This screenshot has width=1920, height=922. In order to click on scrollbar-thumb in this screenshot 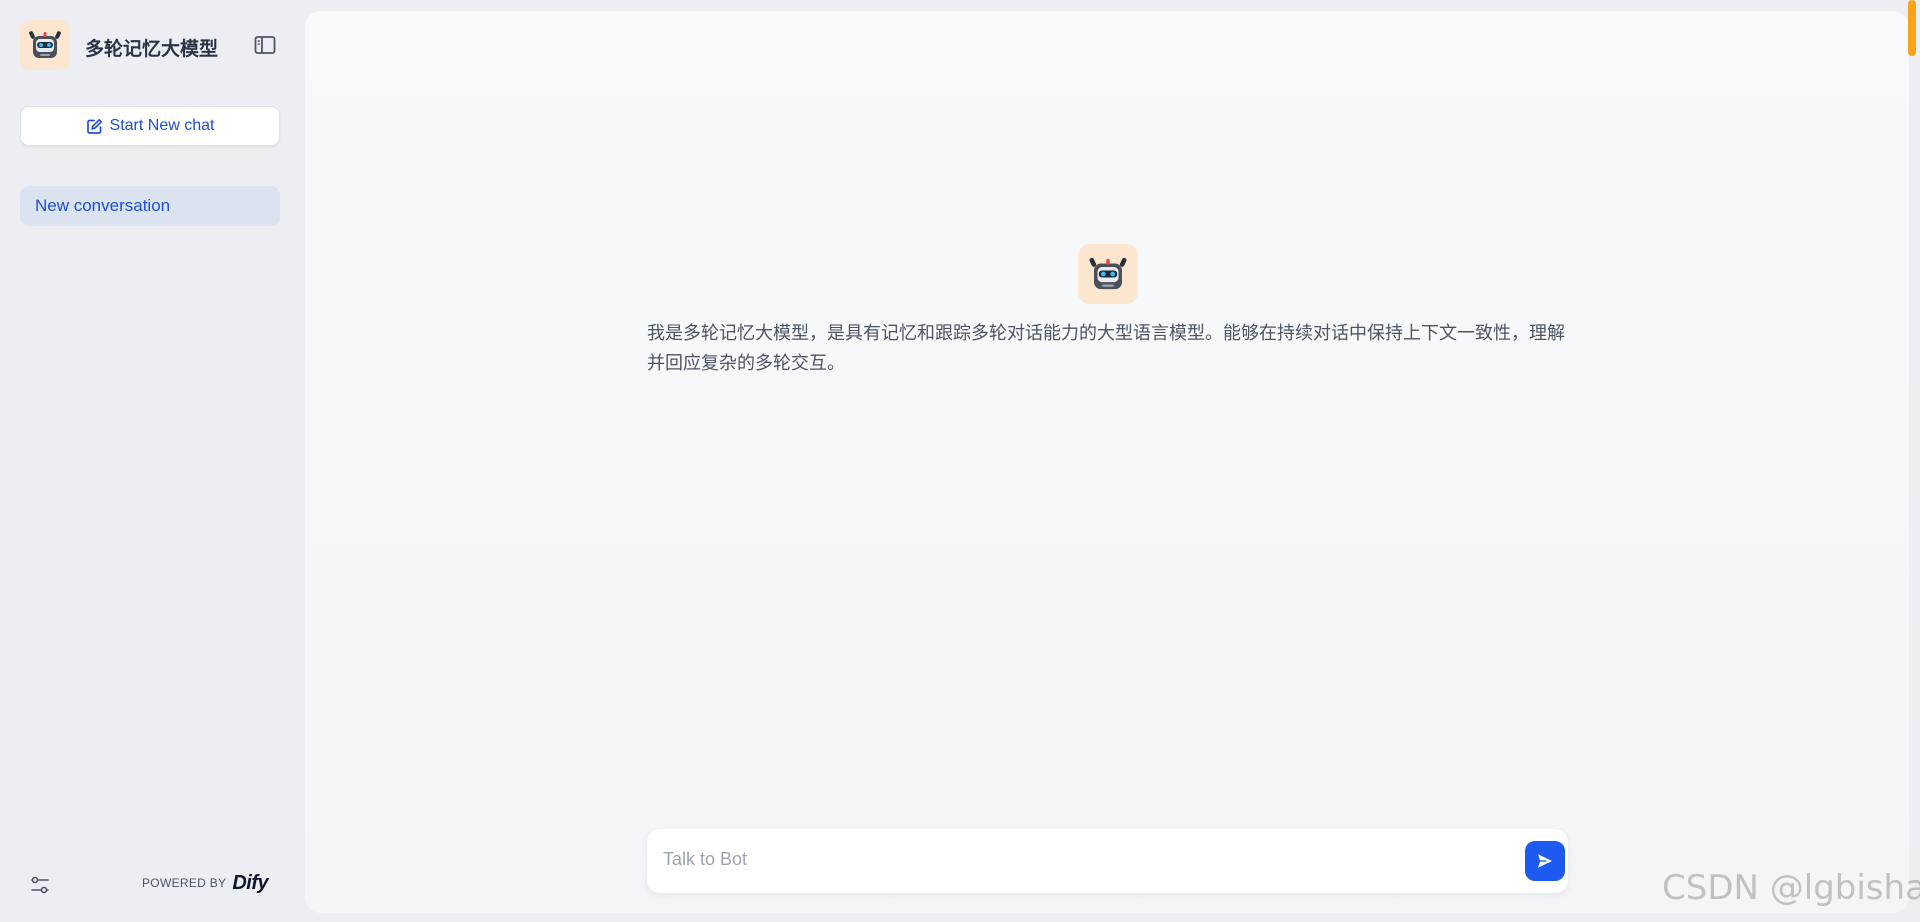, I will do `click(1912, 28)`.